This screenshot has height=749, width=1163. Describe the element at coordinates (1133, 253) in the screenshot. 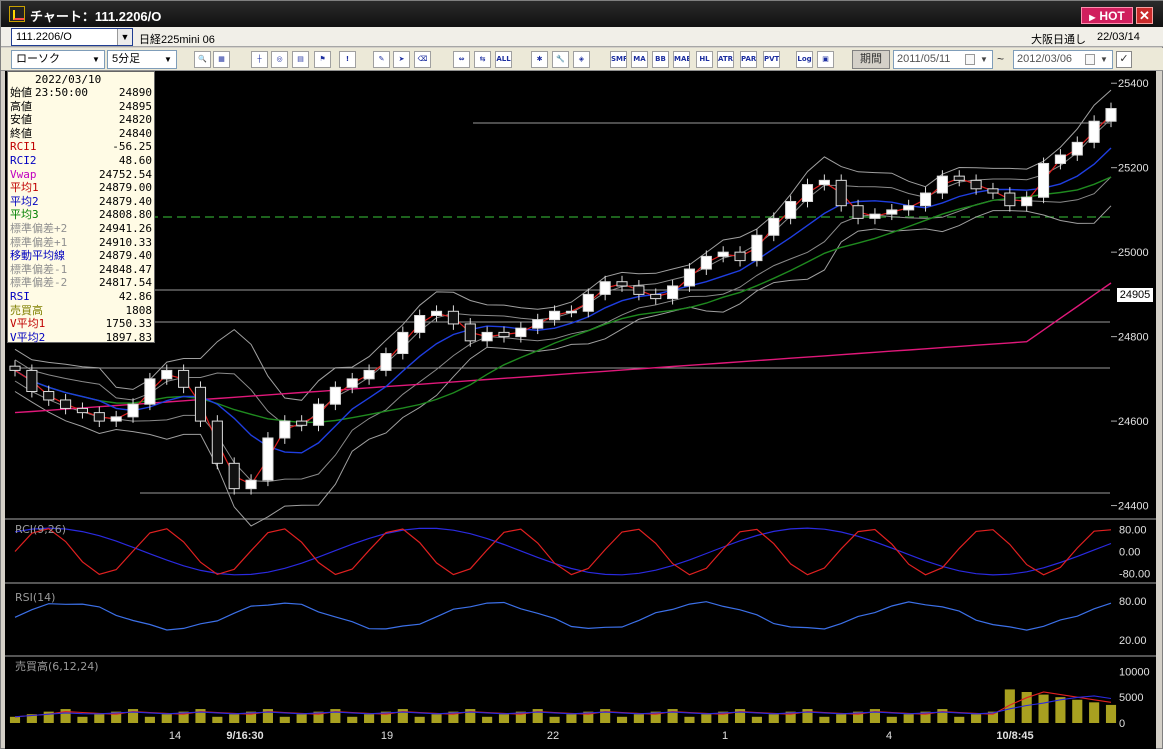

I see `price-tick-label: 25000` at that location.